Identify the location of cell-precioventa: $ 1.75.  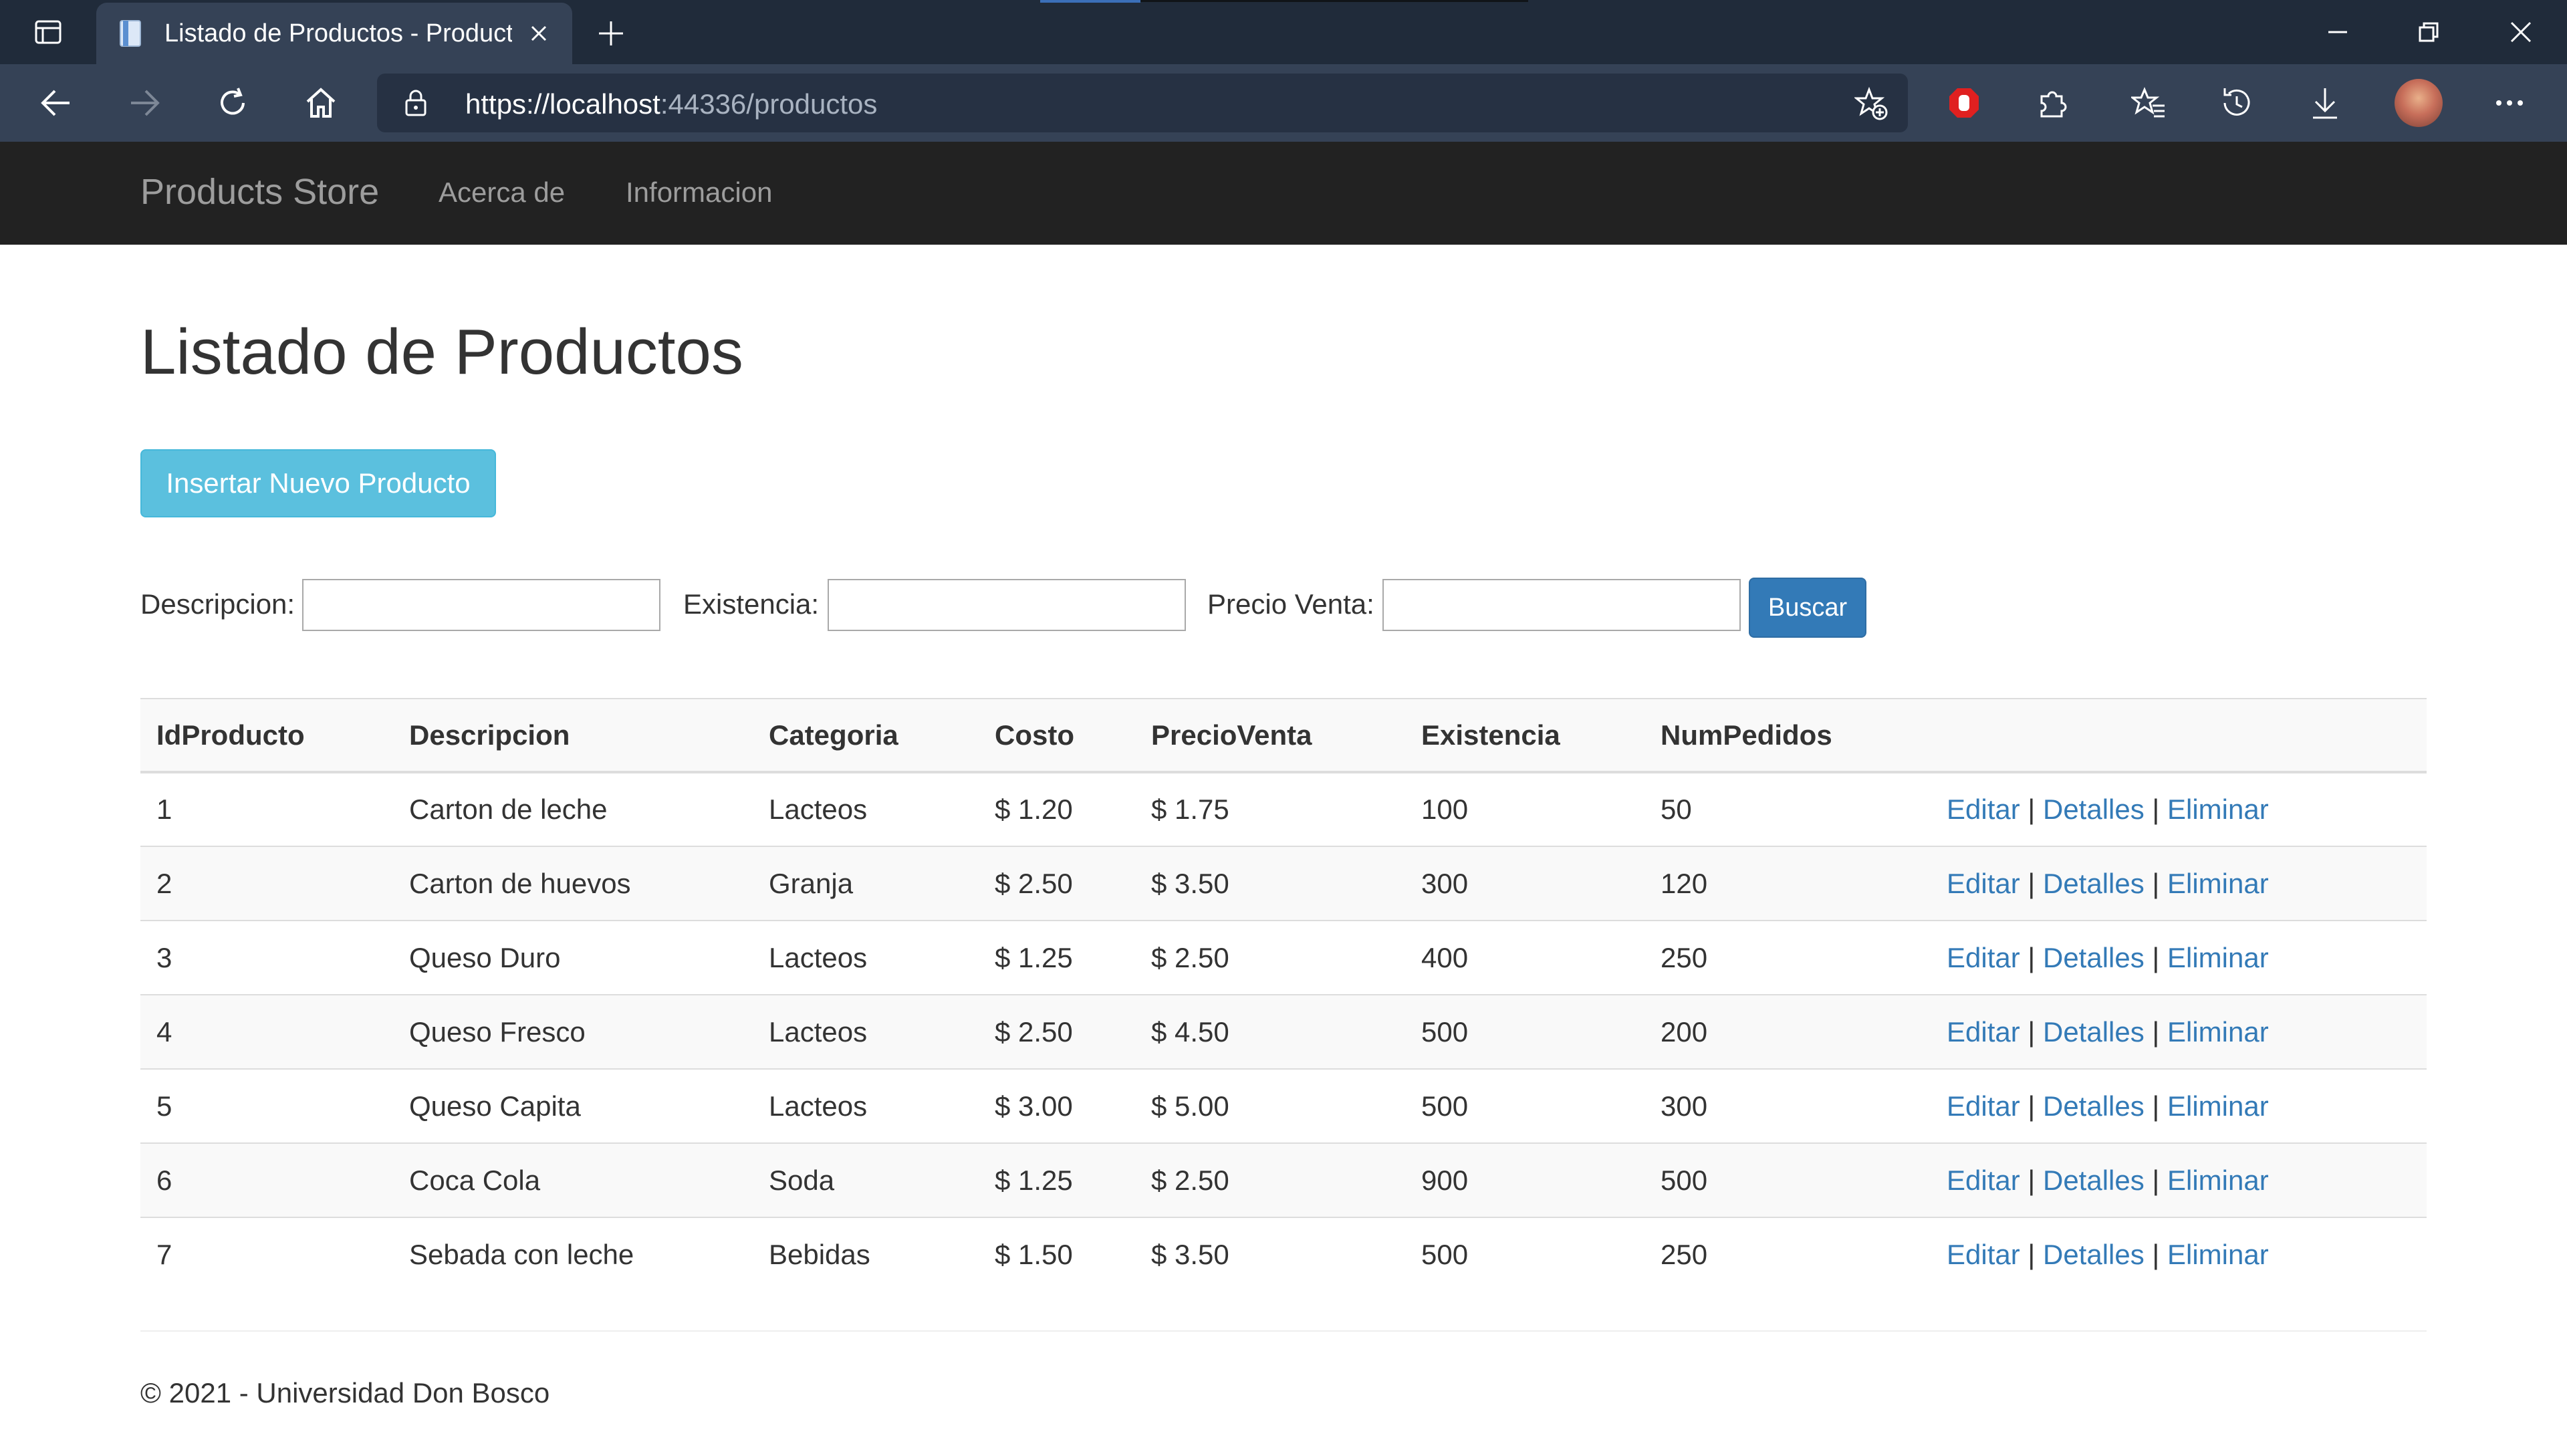
(1270, 808).